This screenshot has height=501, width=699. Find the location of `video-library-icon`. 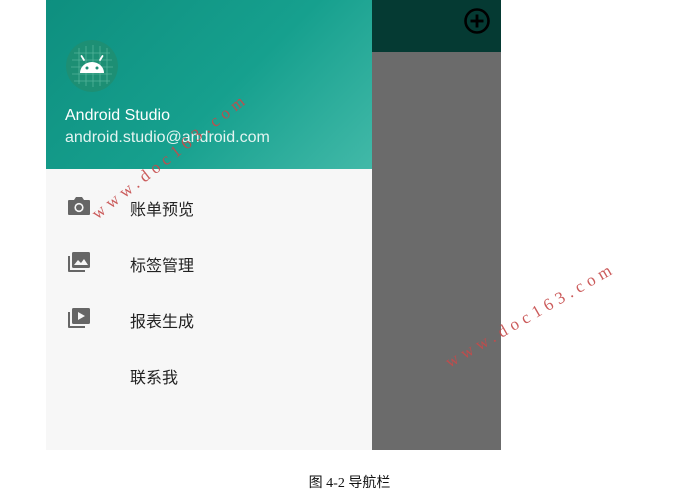

video-library-icon is located at coordinates (79, 318).